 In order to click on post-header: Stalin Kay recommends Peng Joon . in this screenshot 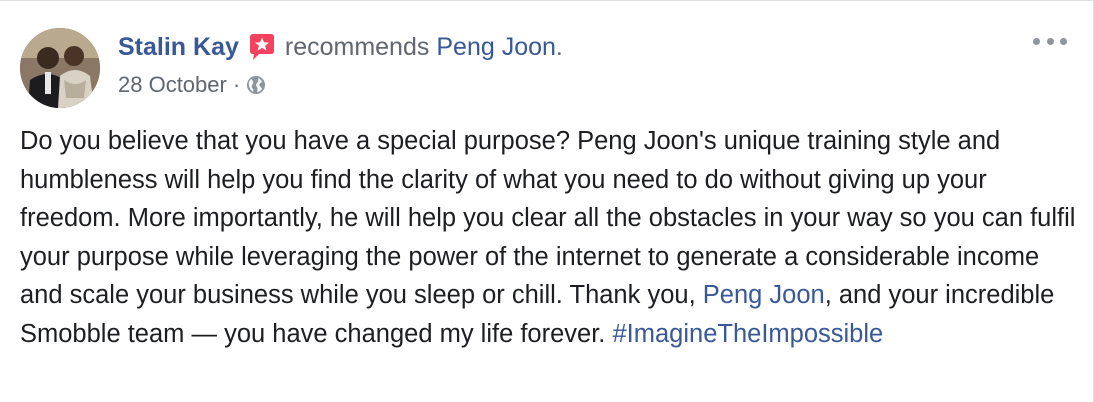, I will do `click(340, 47)`.